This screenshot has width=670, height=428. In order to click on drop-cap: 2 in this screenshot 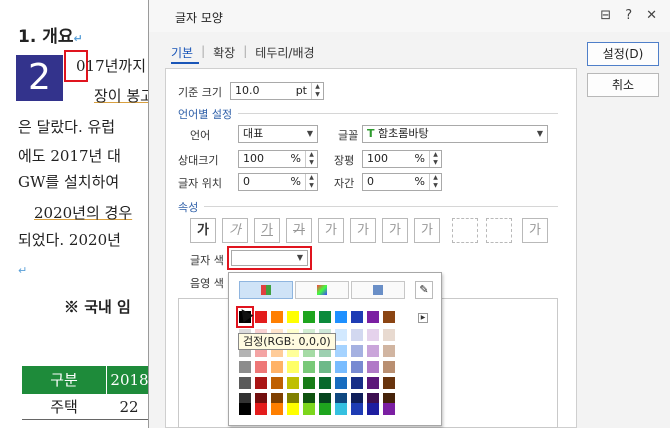, I will do `click(39, 78)`.